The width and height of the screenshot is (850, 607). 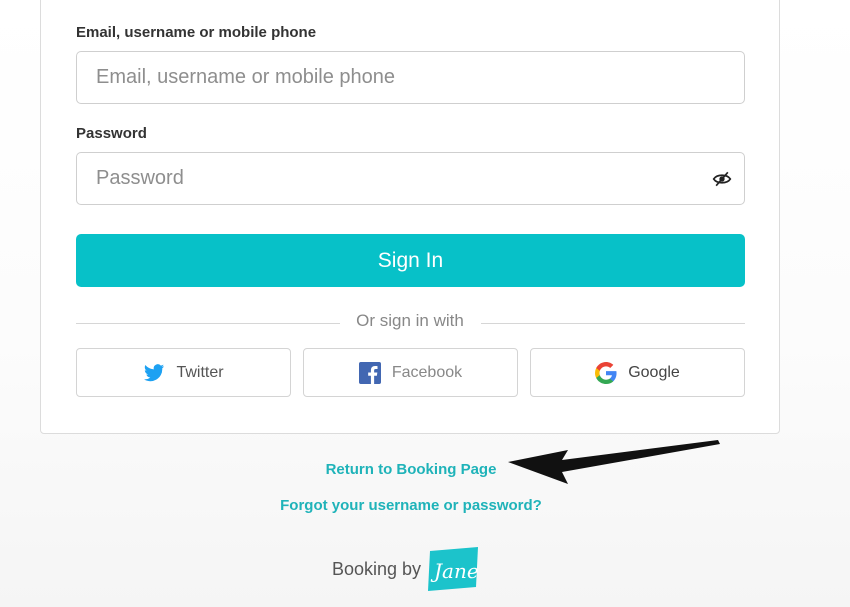 I want to click on eye-slash-icon, so click(x=722, y=179).